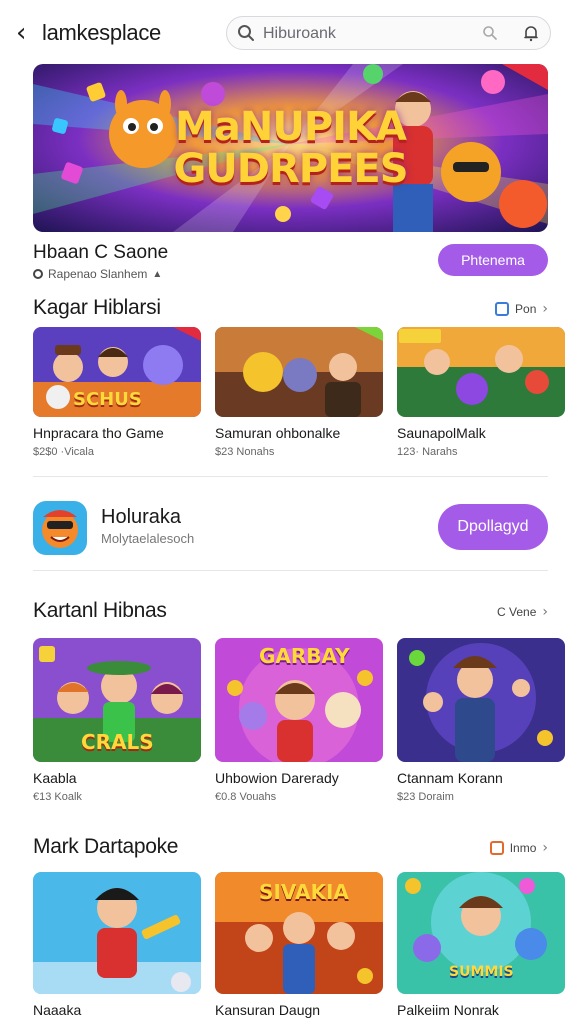 Image resolution: width=576 pixels, height=1024 pixels. Describe the element at coordinates (531, 33) in the screenshot. I see `notification-icon` at that location.